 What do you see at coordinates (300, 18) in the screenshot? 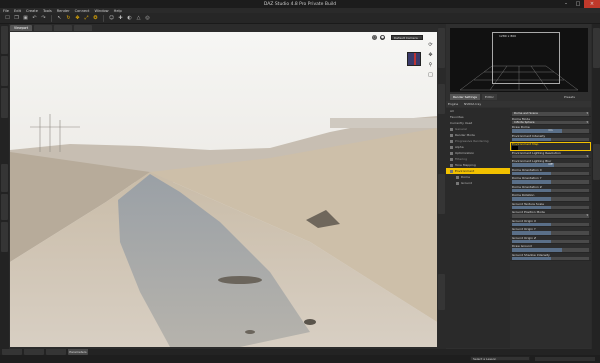
I see `main-toolbar: ☐ ❐ ▣ ↶ ↷ ↖ ↻ ✥ ⤢ ❂ ☺ ✚ ◐ △ ◎` at bounding box center [300, 18].